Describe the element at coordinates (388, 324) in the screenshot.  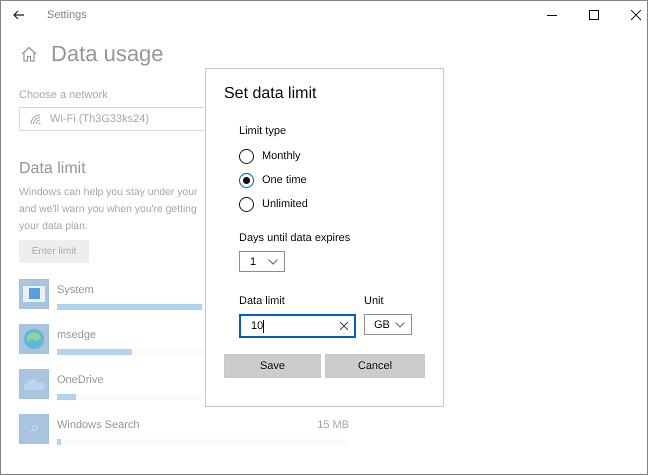
I see `unit-dropdown: GB` at that location.